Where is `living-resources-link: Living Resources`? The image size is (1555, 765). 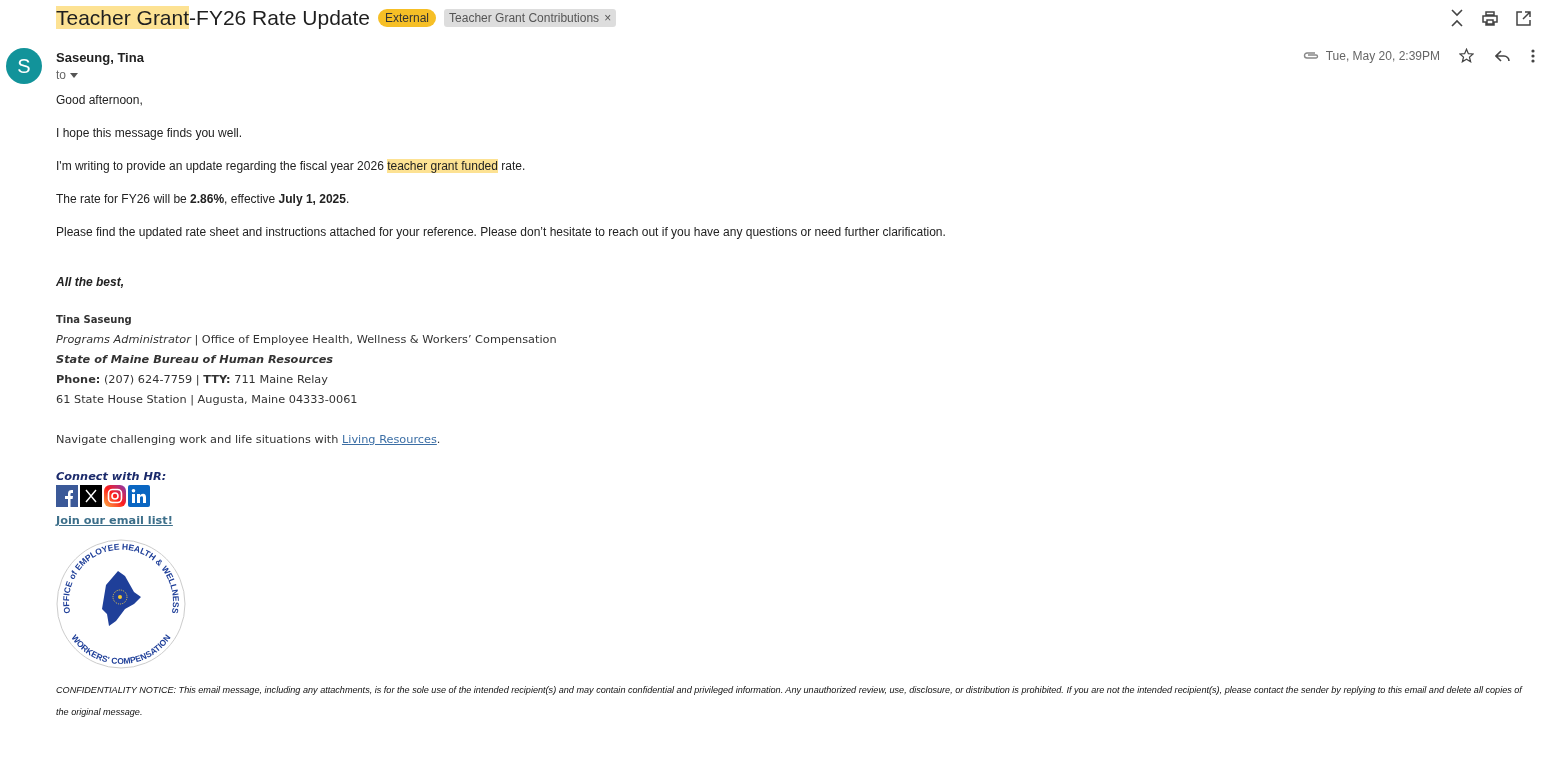
living-resources-link: Living Resources is located at coordinates (389, 439).